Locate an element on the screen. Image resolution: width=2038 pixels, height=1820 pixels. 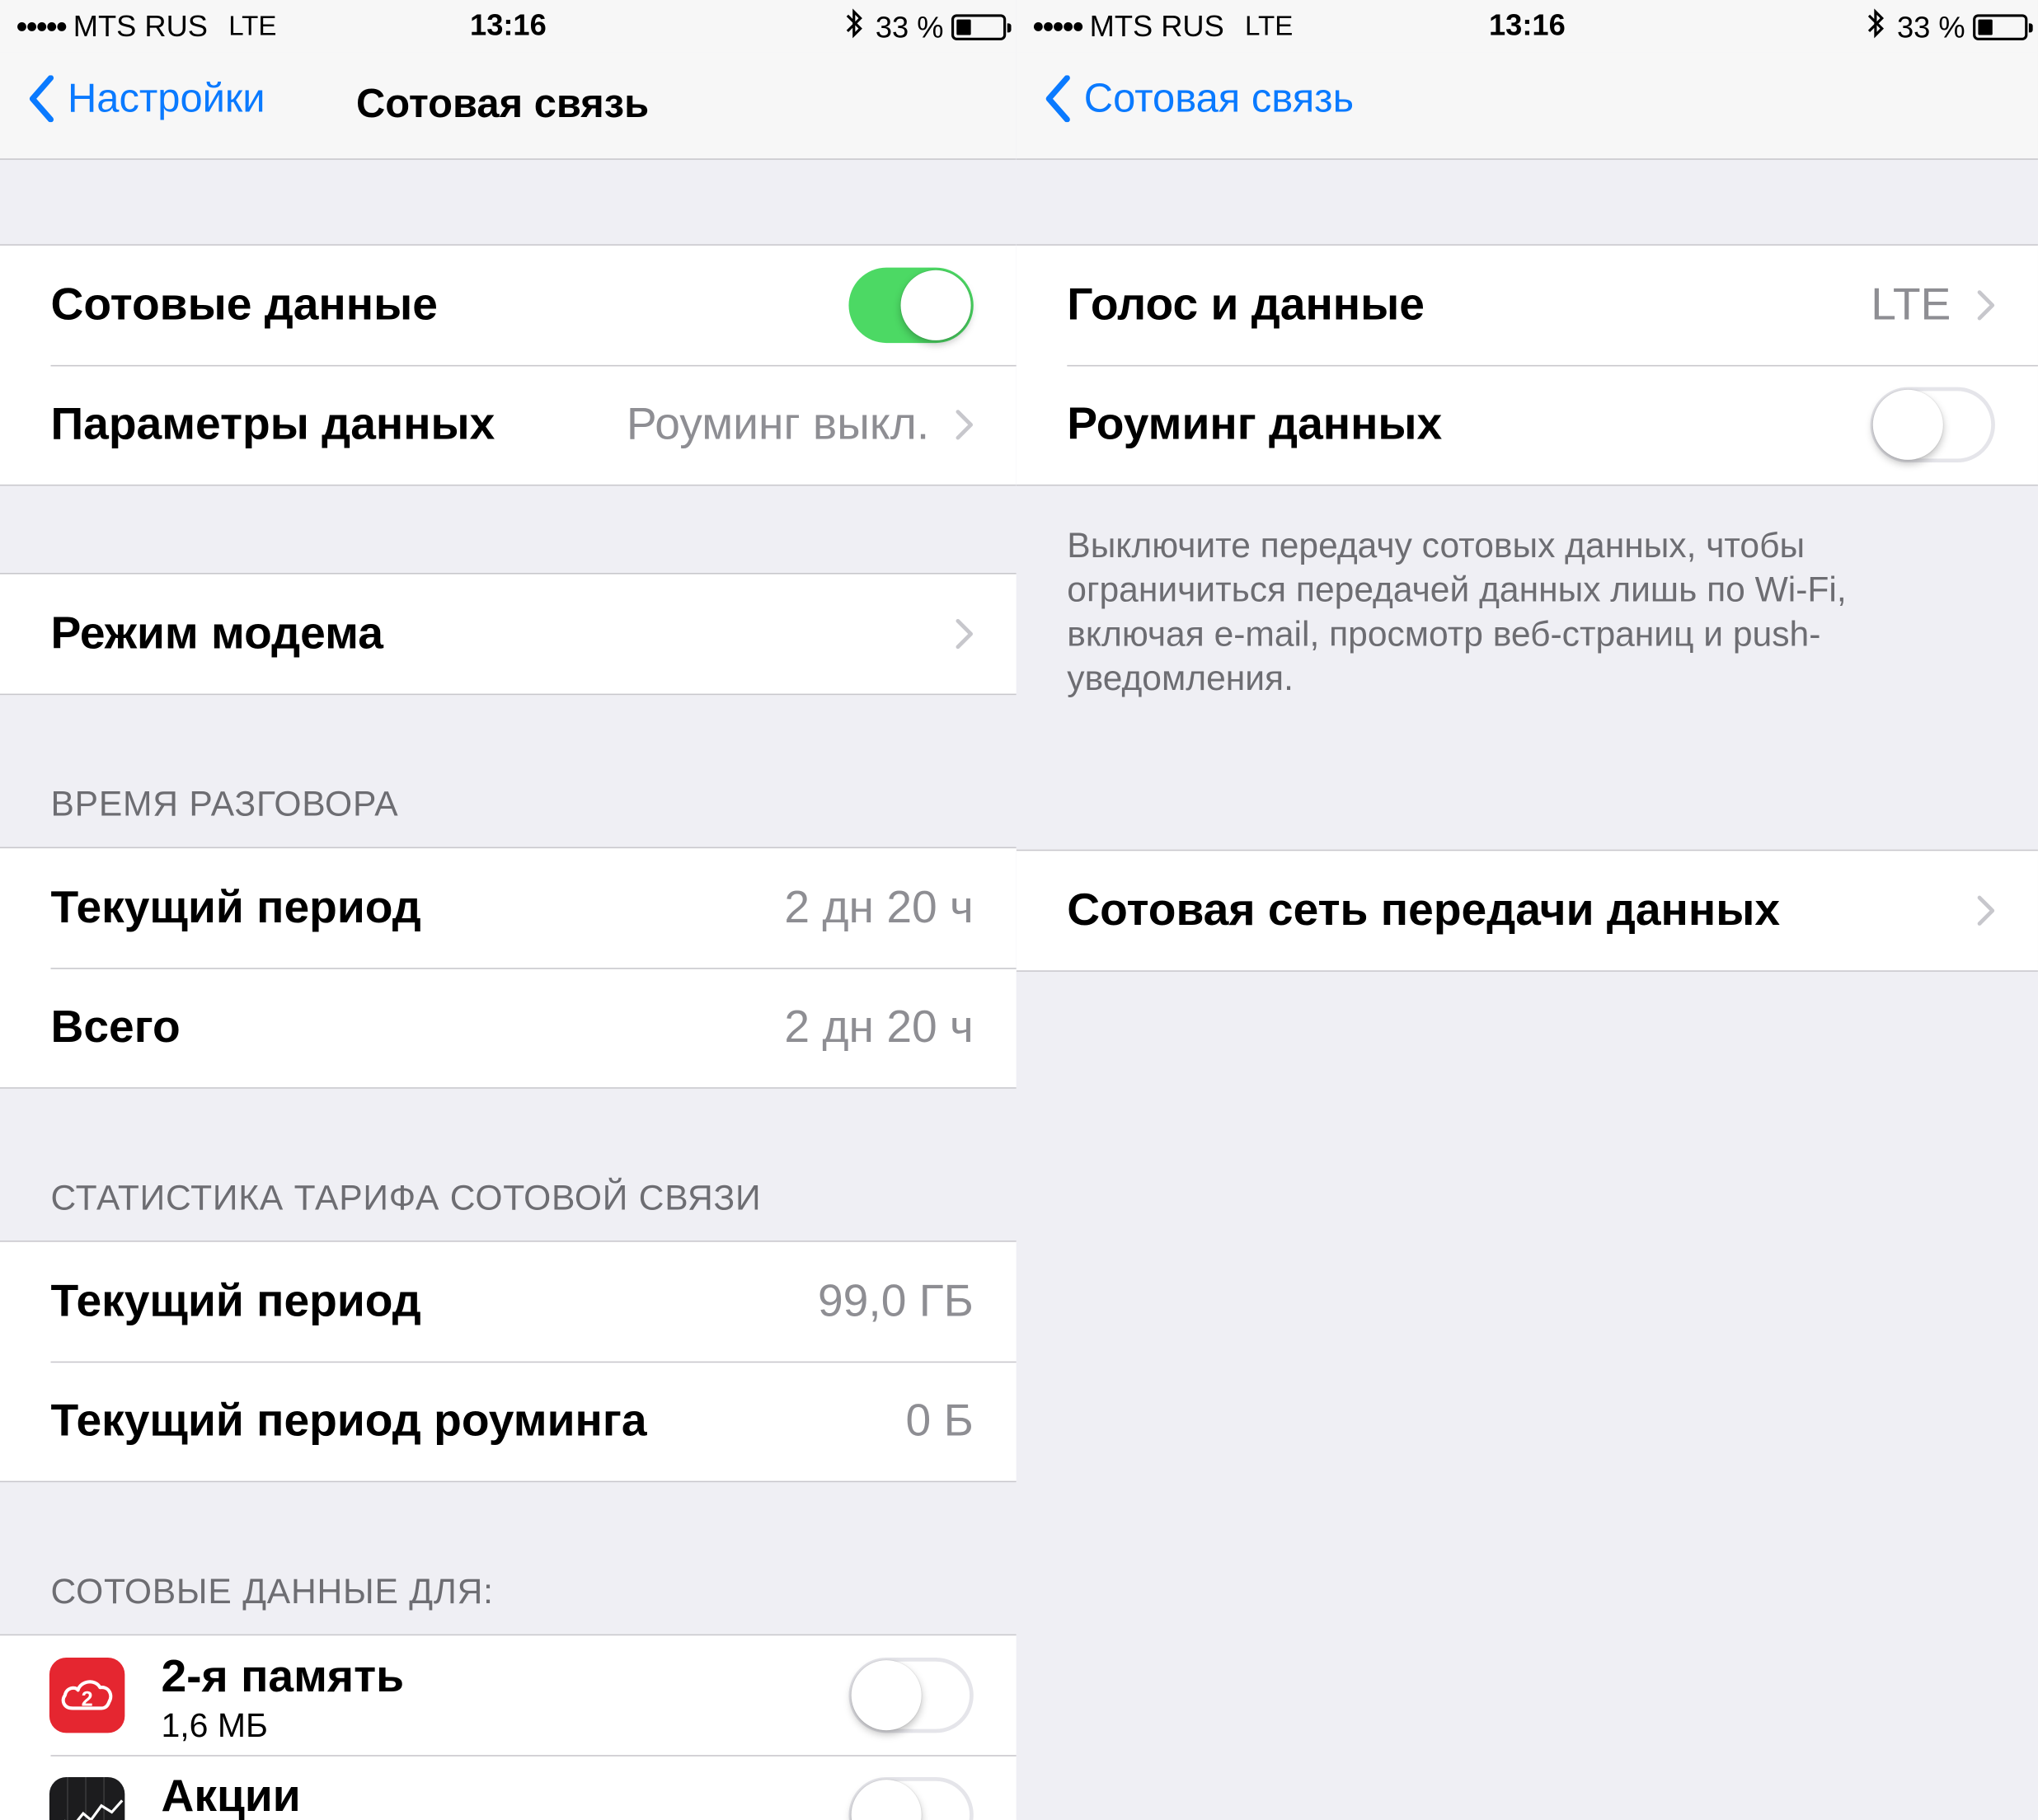
hotspot-label: Режим модема is located at coordinates (216, 633).